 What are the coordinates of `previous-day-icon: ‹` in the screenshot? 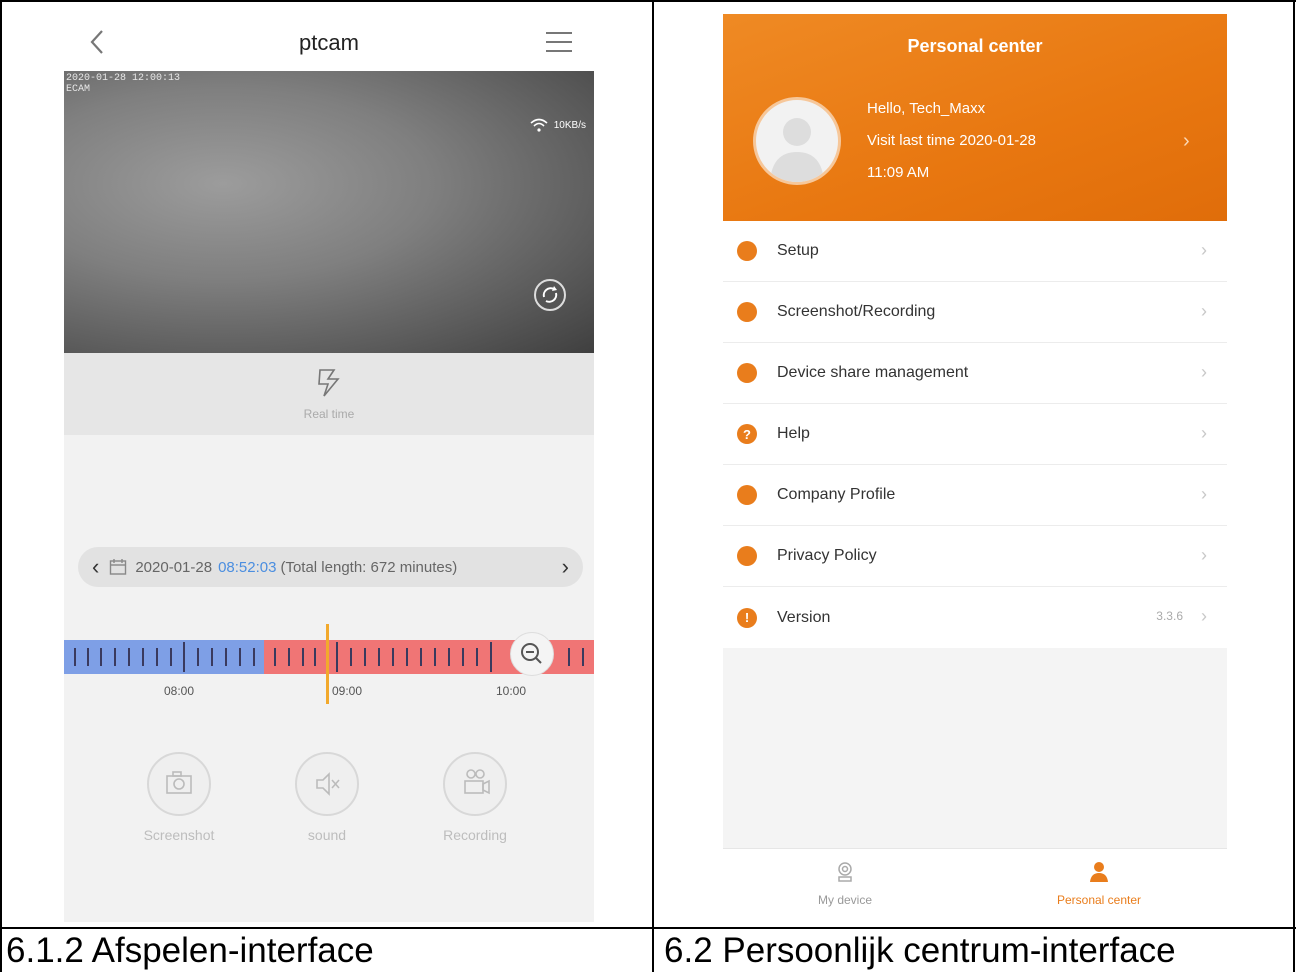 It's located at (95, 567).